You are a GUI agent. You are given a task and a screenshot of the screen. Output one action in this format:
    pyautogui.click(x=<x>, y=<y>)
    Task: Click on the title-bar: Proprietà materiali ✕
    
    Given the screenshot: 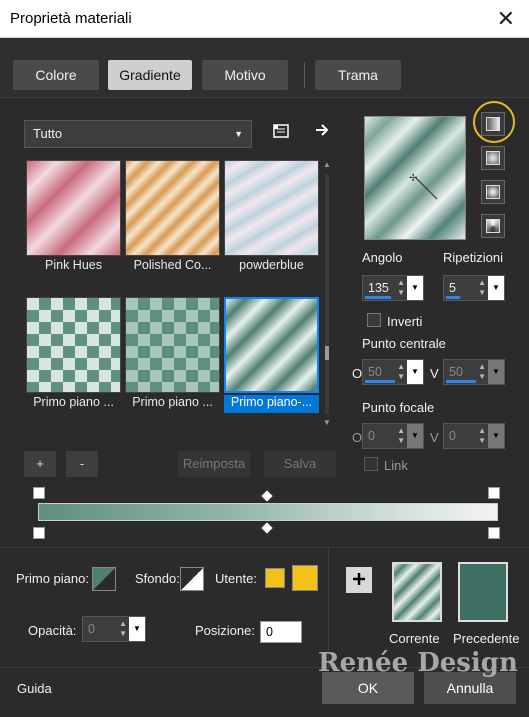 What is the action you would take?
    pyautogui.click(x=264, y=19)
    